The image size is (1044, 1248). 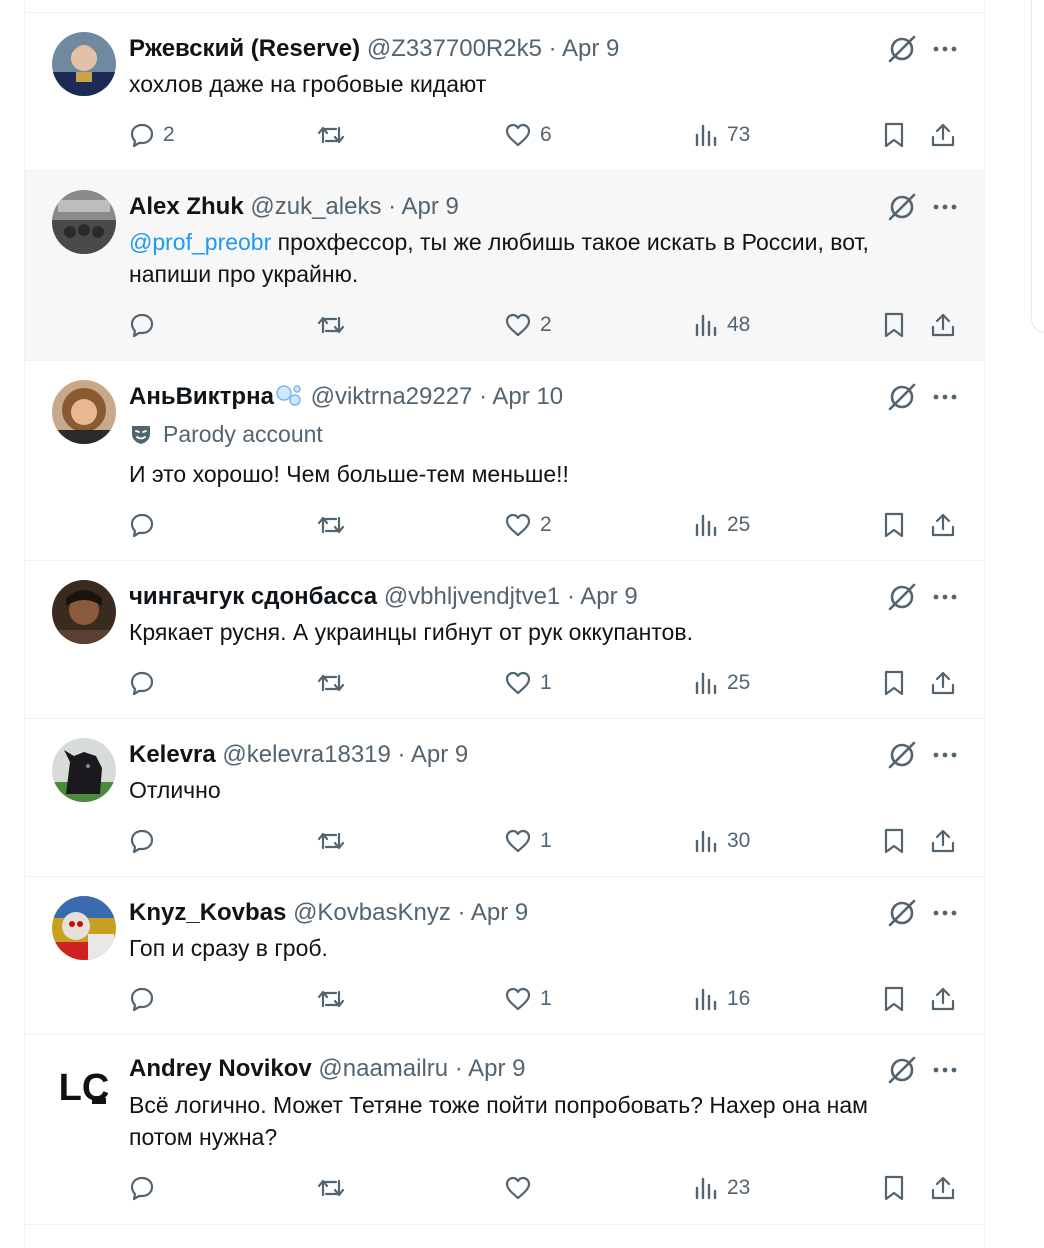 What do you see at coordinates (472, 596) in the screenshot?
I see `handle: @vbhljvendjtve1` at bounding box center [472, 596].